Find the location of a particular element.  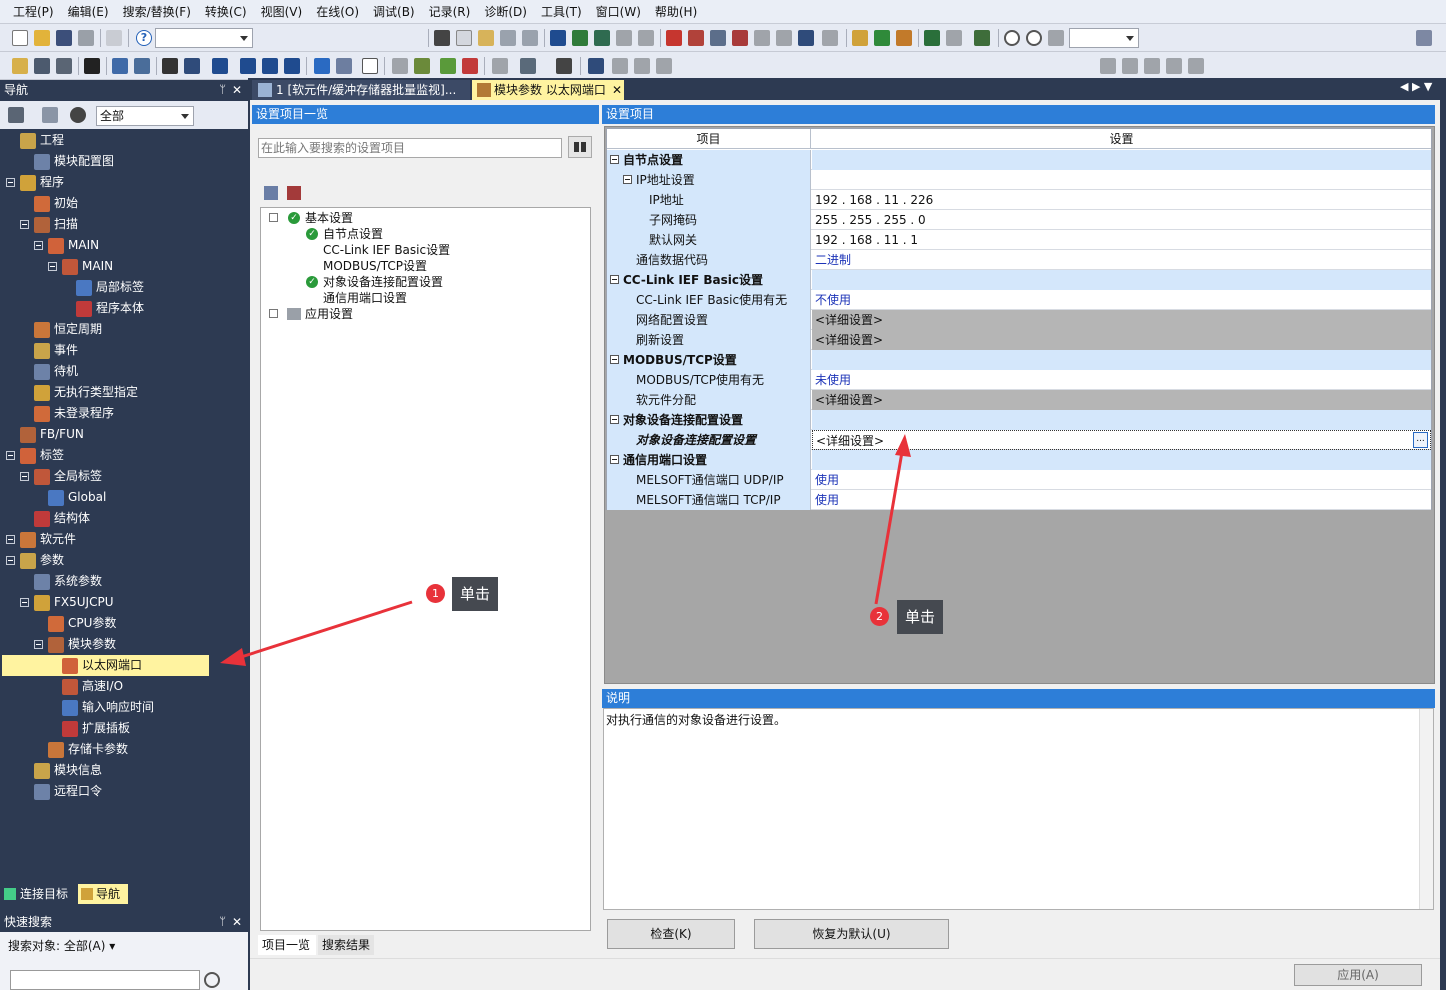

nav-tree-item: 参数 is located at coordinates (105, 560).